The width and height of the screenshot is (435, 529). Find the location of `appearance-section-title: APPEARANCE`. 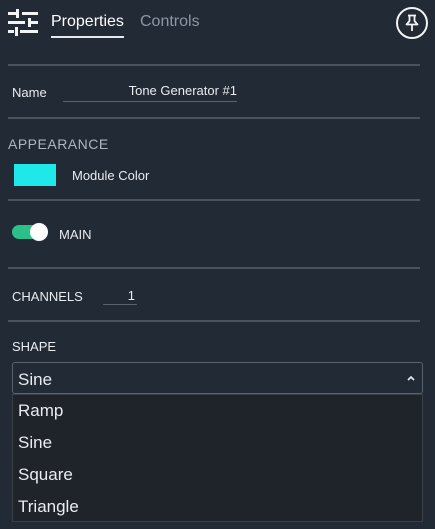

appearance-section-title: APPEARANCE is located at coordinates (58, 144).